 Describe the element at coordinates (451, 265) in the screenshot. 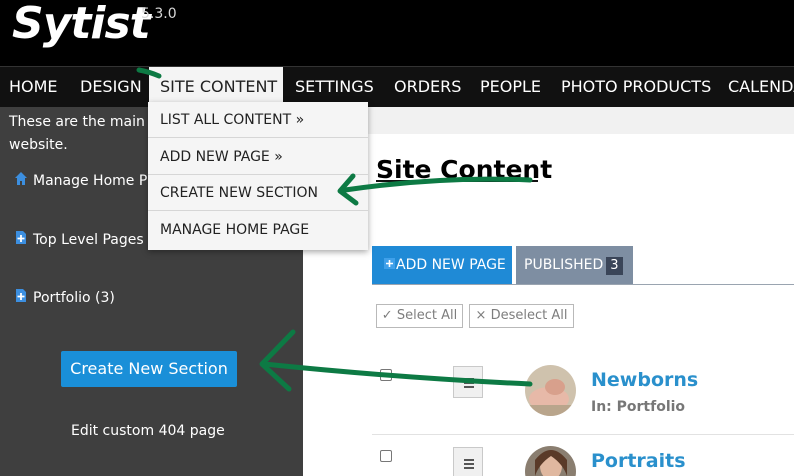

I see `tab-label: ADD NEW PAGE` at that location.